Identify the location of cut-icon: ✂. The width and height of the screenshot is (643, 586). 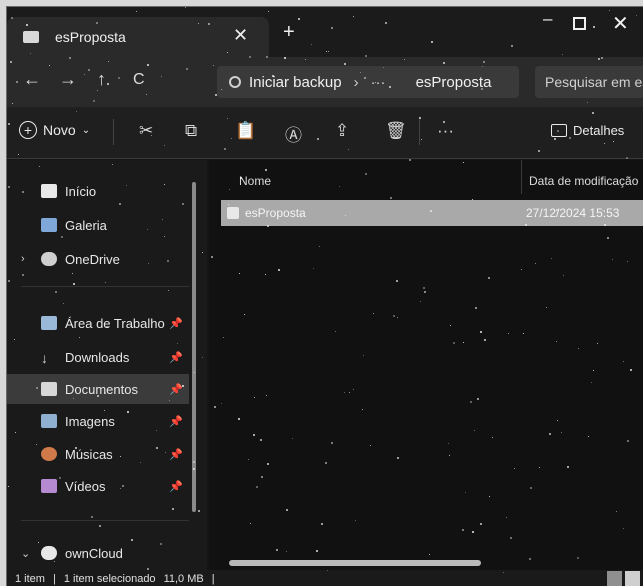
(146, 131).